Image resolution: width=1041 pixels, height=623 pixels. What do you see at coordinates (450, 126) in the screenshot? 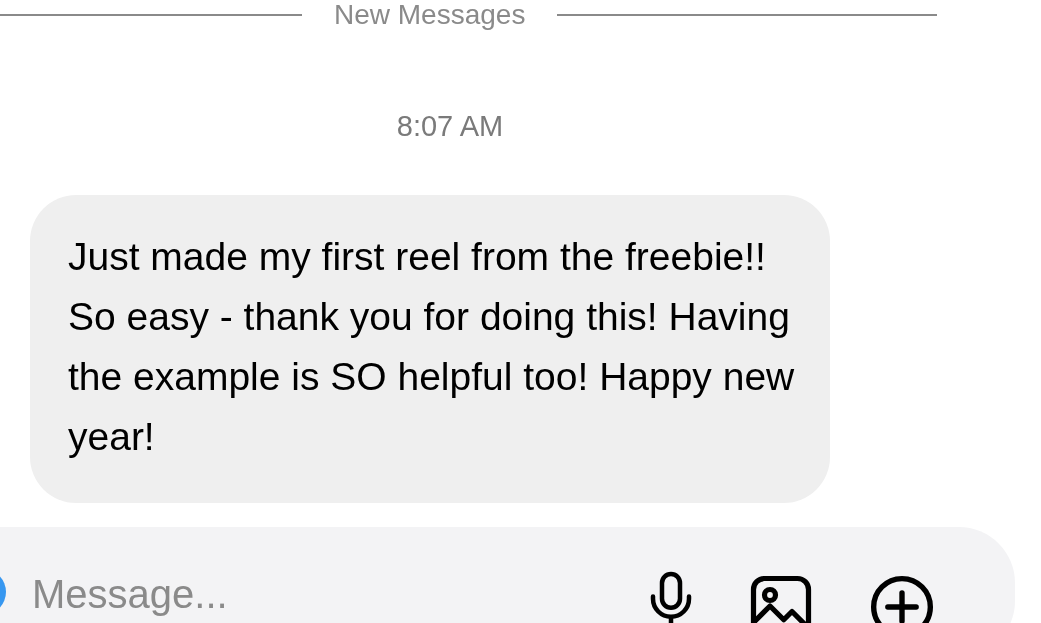
I see `timestamp: 8:07 AM` at bounding box center [450, 126].